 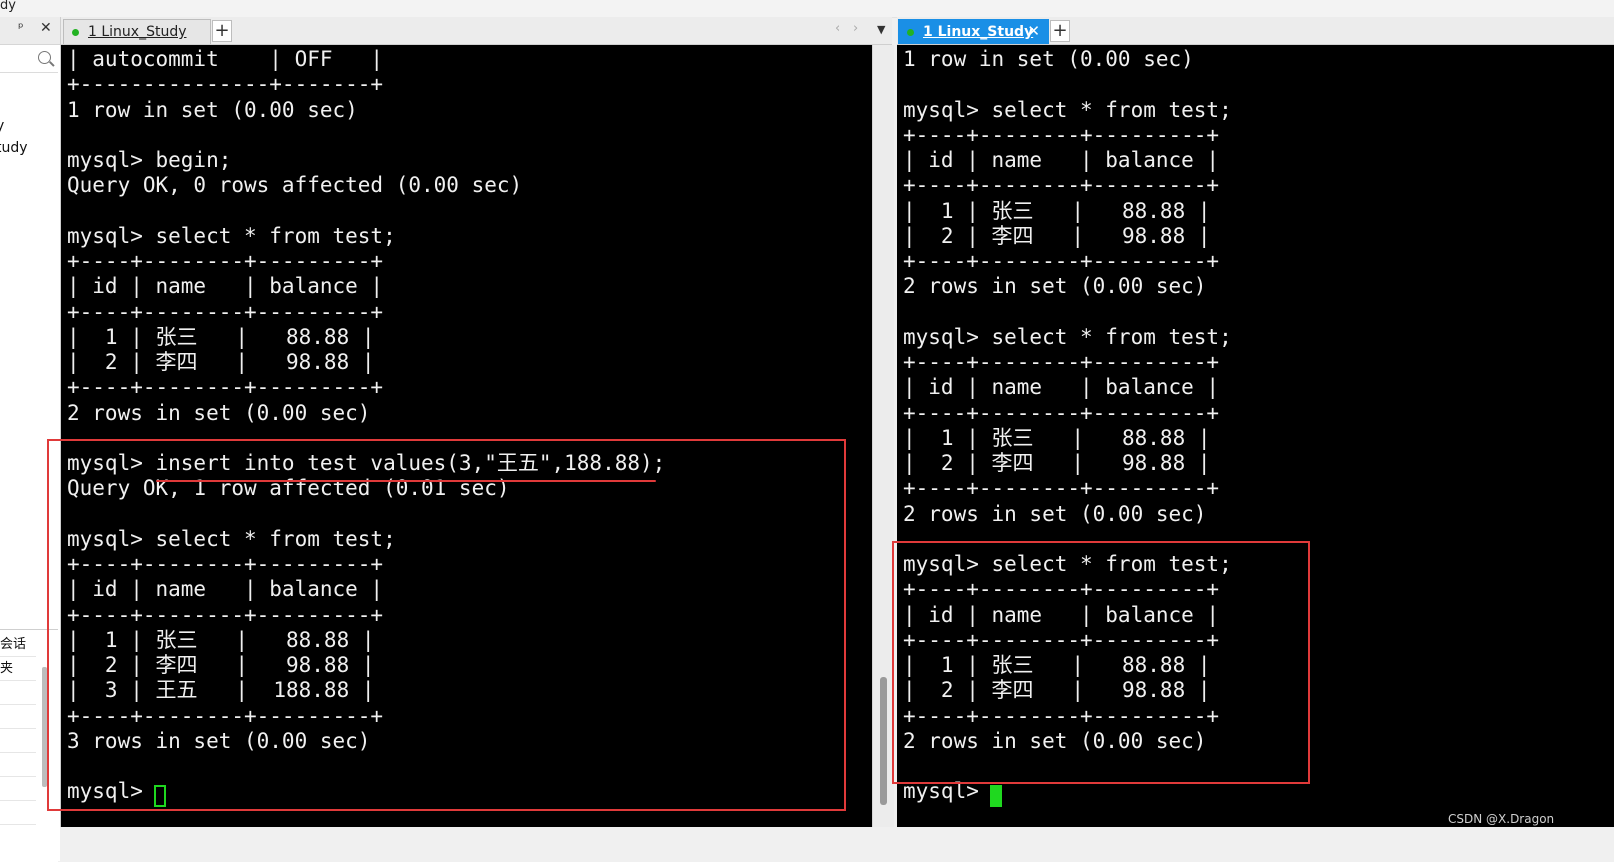 I want to click on session-sidebar: ᵖ ✕ y tudy 会话 夹, so click(x=30, y=439).